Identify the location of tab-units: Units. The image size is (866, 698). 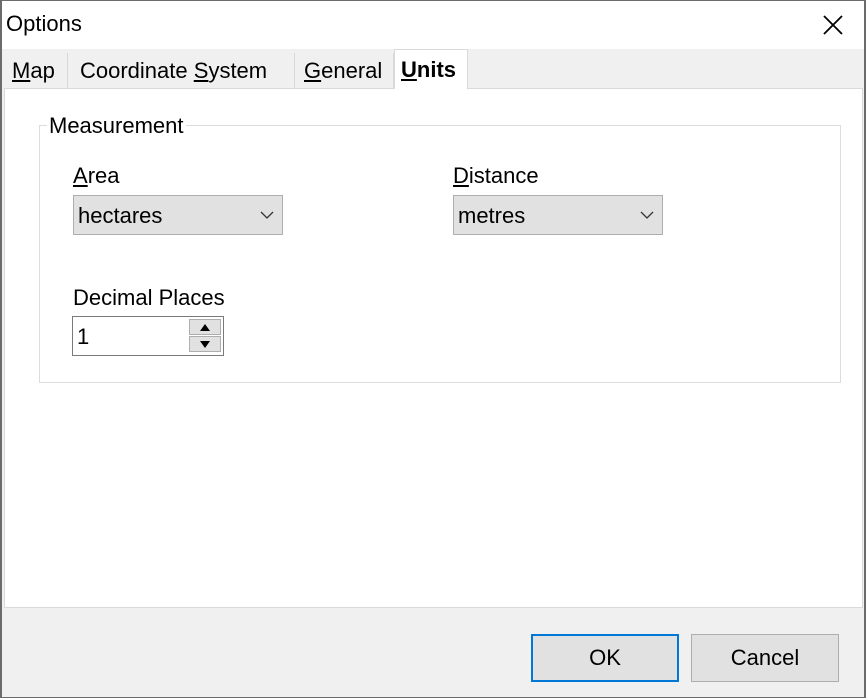
(431, 69).